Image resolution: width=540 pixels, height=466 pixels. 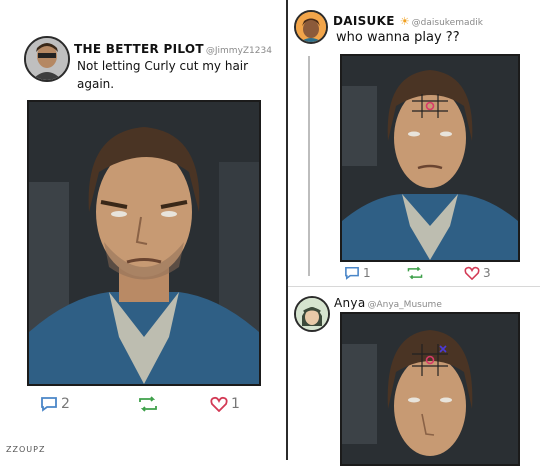 What do you see at coordinates (65, 404) in the screenshot?
I see `left-reply-count: 2` at bounding box center [65, 404].